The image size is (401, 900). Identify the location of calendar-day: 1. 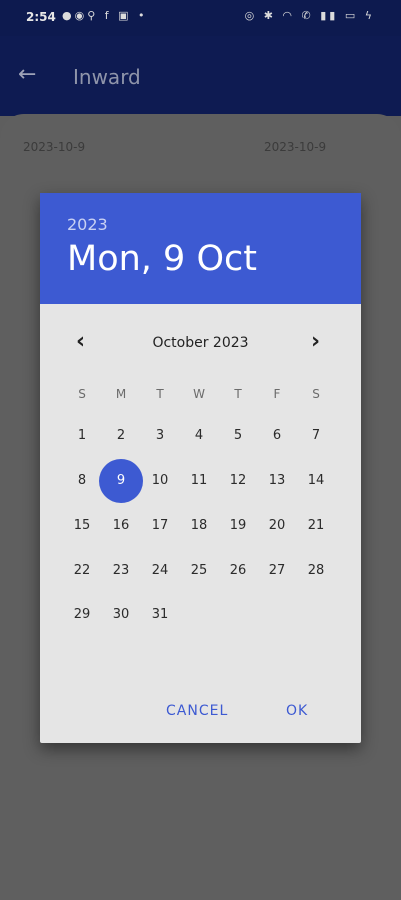
(82, 436).